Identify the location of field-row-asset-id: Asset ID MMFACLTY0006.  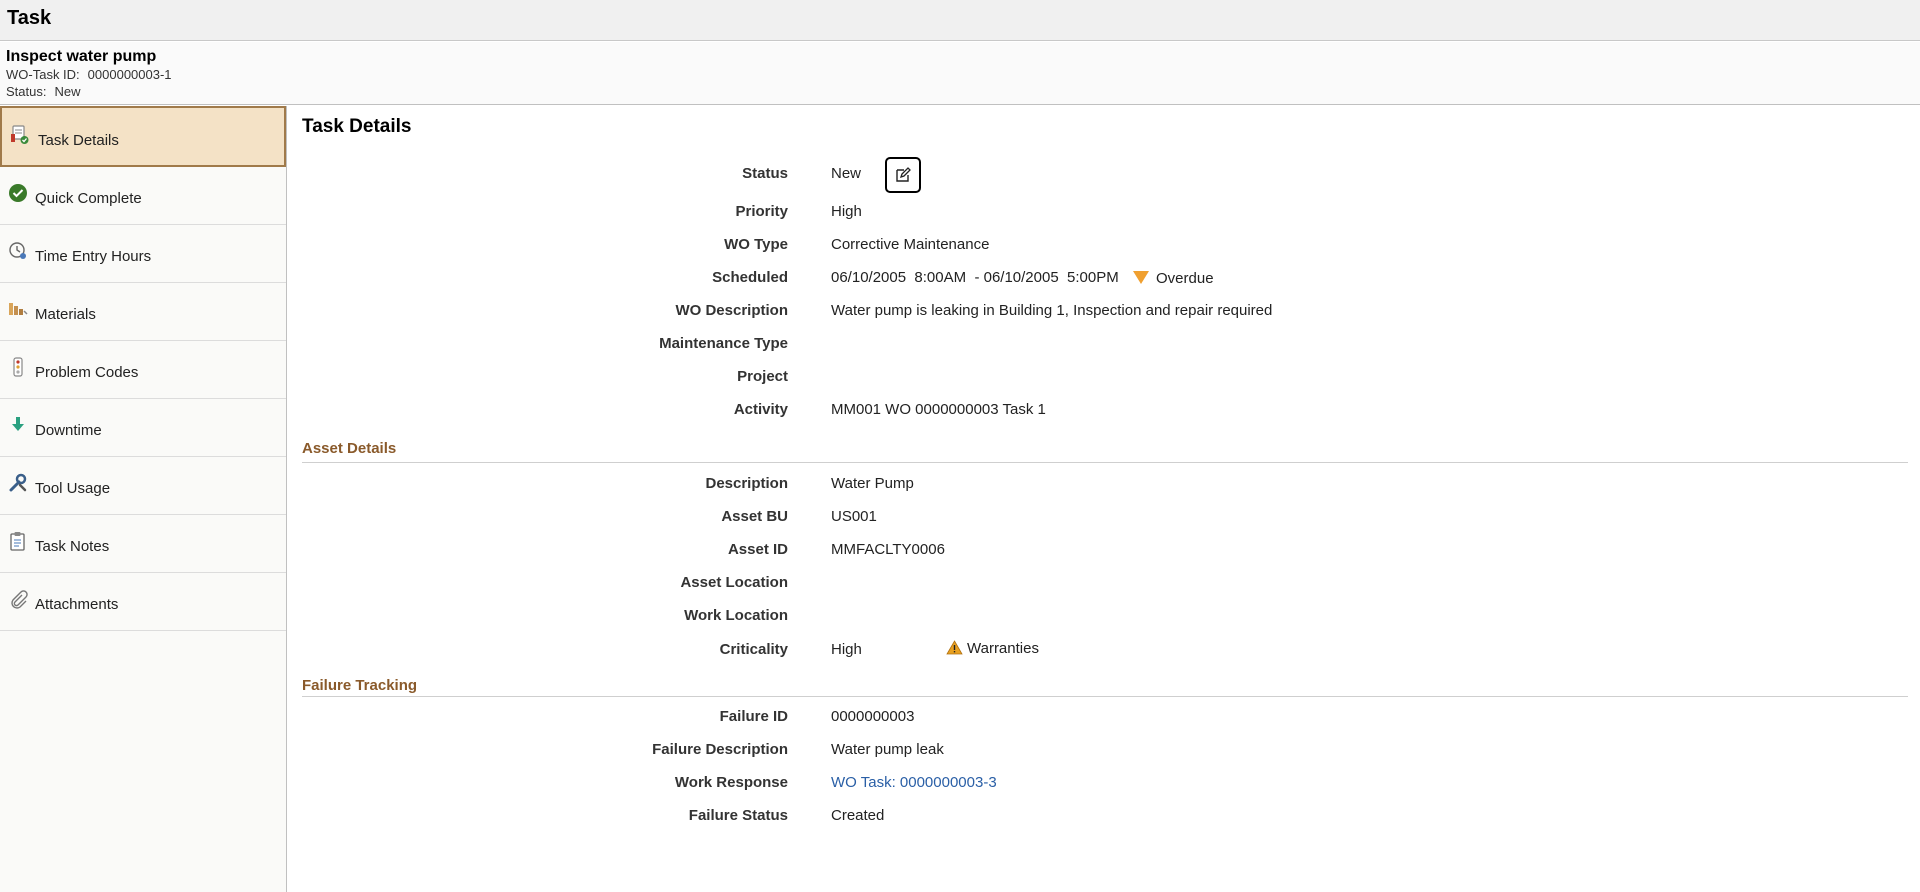
(1088, 550).